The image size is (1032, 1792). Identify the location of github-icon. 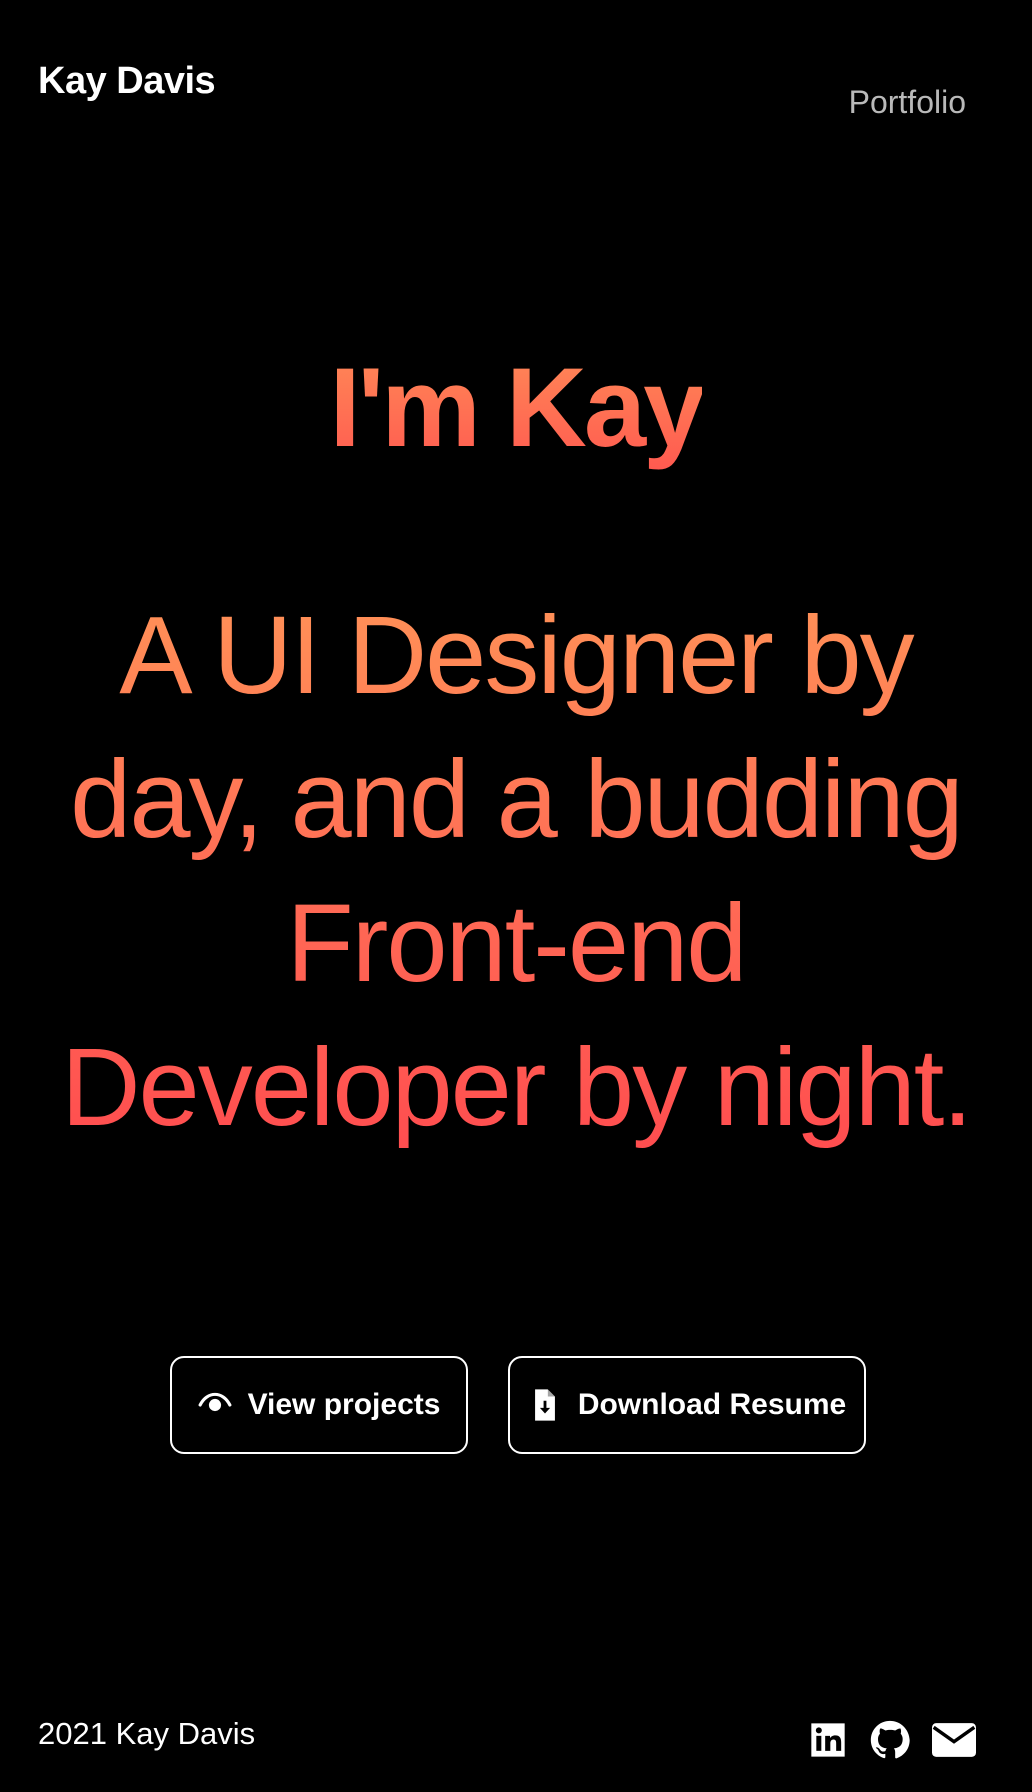
(890, 1740).